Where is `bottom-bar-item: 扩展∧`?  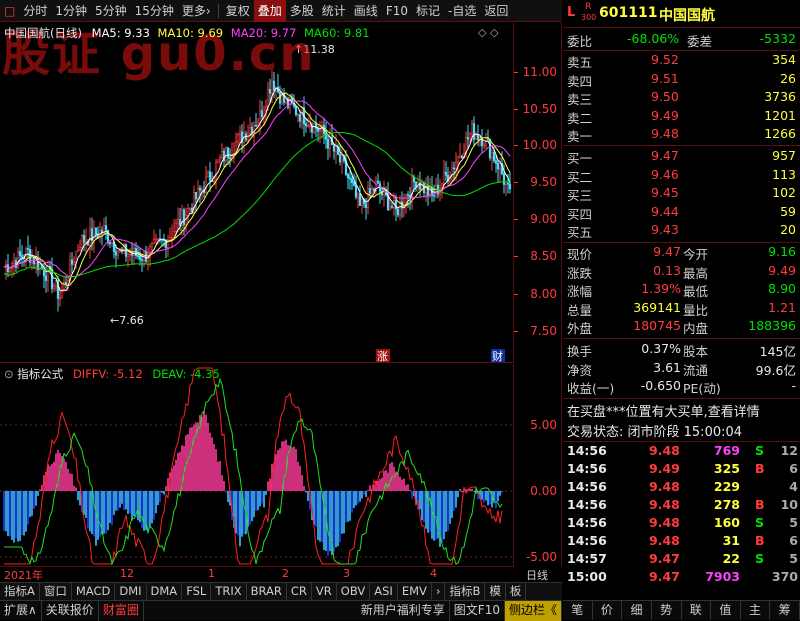
bottom-bar-item: 扩展∧ is located at coordinates (21, 610).